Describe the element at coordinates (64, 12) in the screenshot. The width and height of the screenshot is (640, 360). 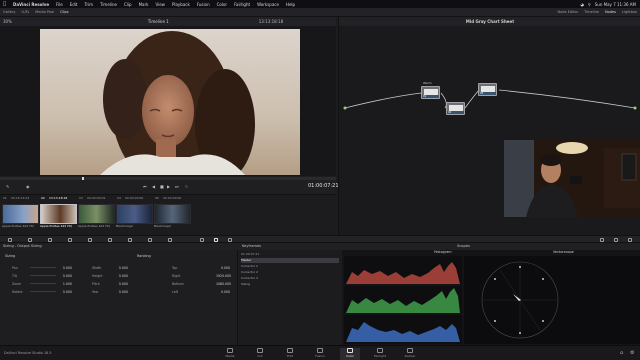
I see `toolbar-clips: Clips` at that location.